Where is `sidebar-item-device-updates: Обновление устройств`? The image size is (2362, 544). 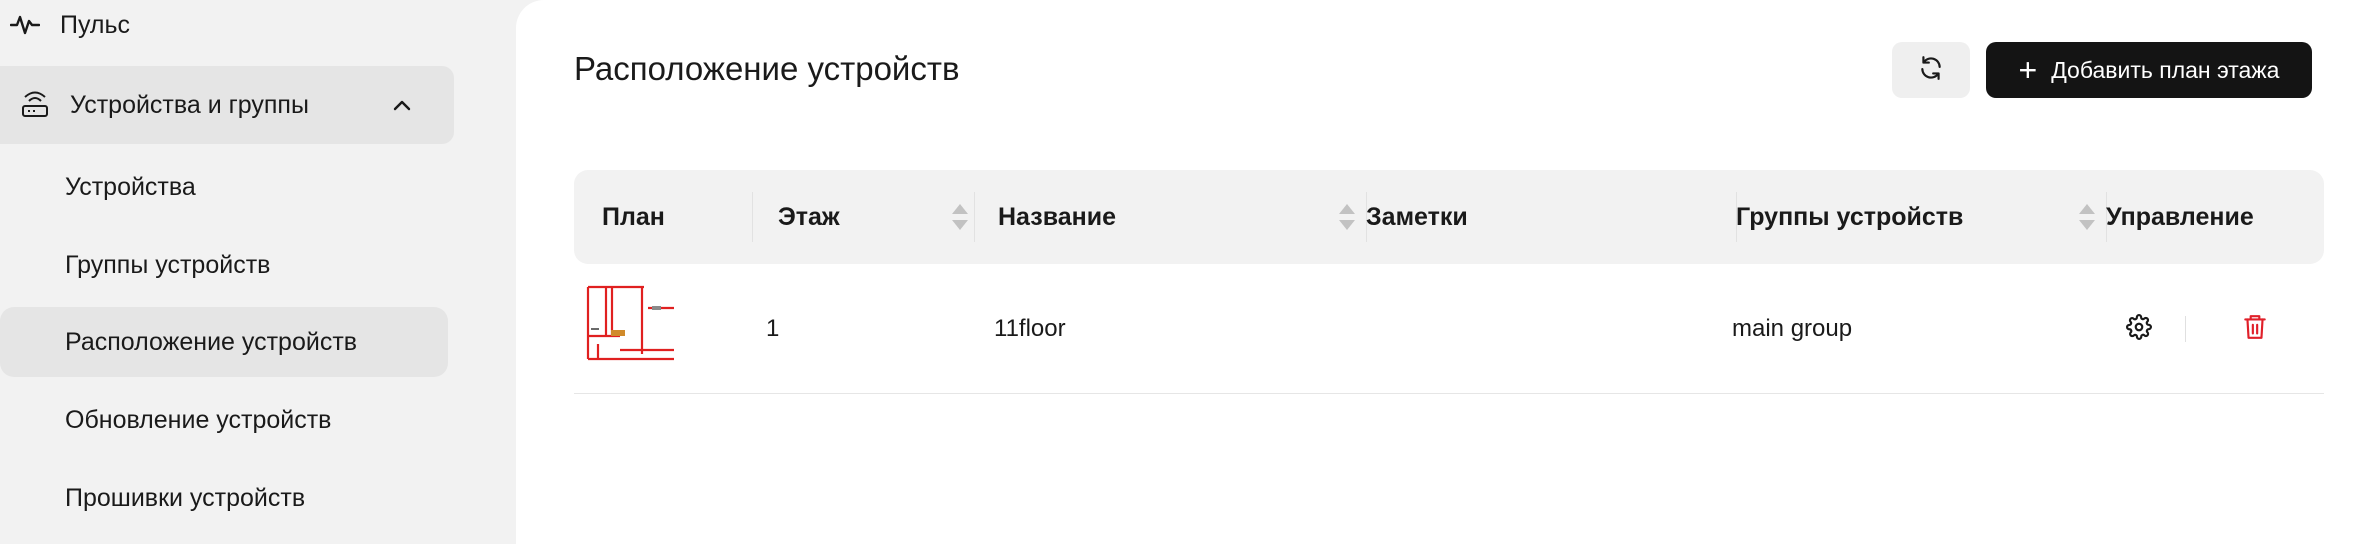 sidebar-item-device-updates: Обновление устройств is located at coordinates (224, 420).